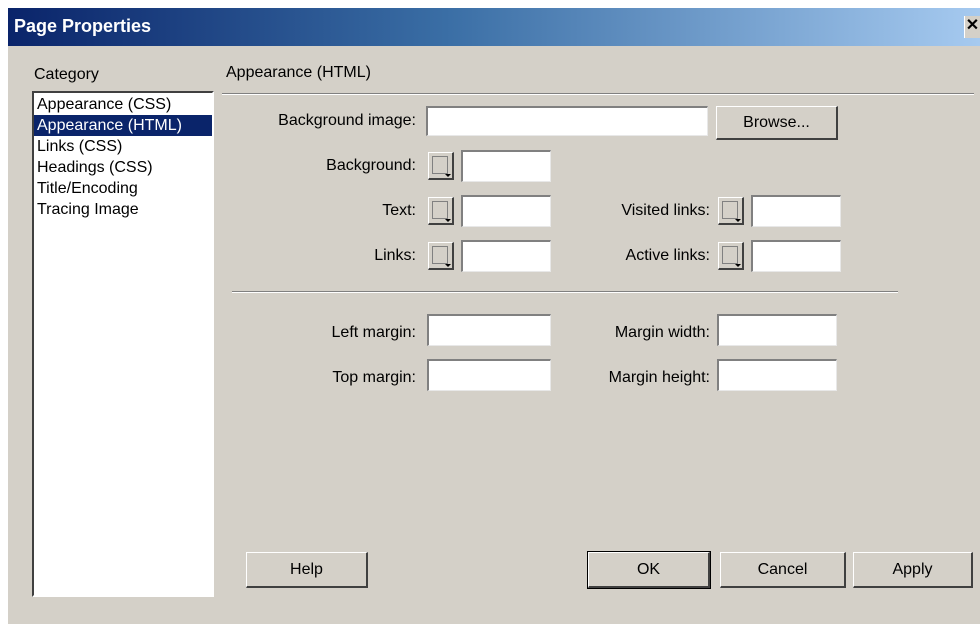 The width and height of the screenshot is (980, 624). I want to click on close-icon: ✕, so click(972, 27).